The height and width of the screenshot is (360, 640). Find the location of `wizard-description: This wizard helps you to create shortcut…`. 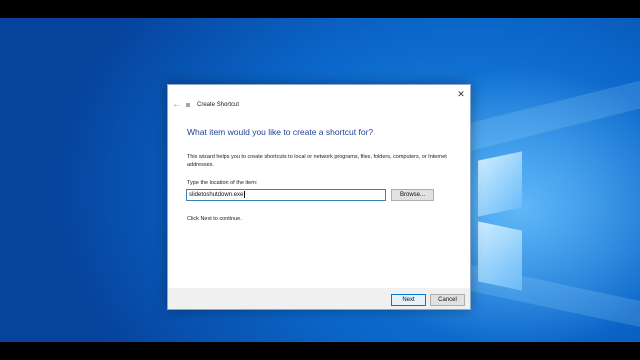

wizard-description: This wizard helps you to create shortcut… is located at coordinates (317, 161).